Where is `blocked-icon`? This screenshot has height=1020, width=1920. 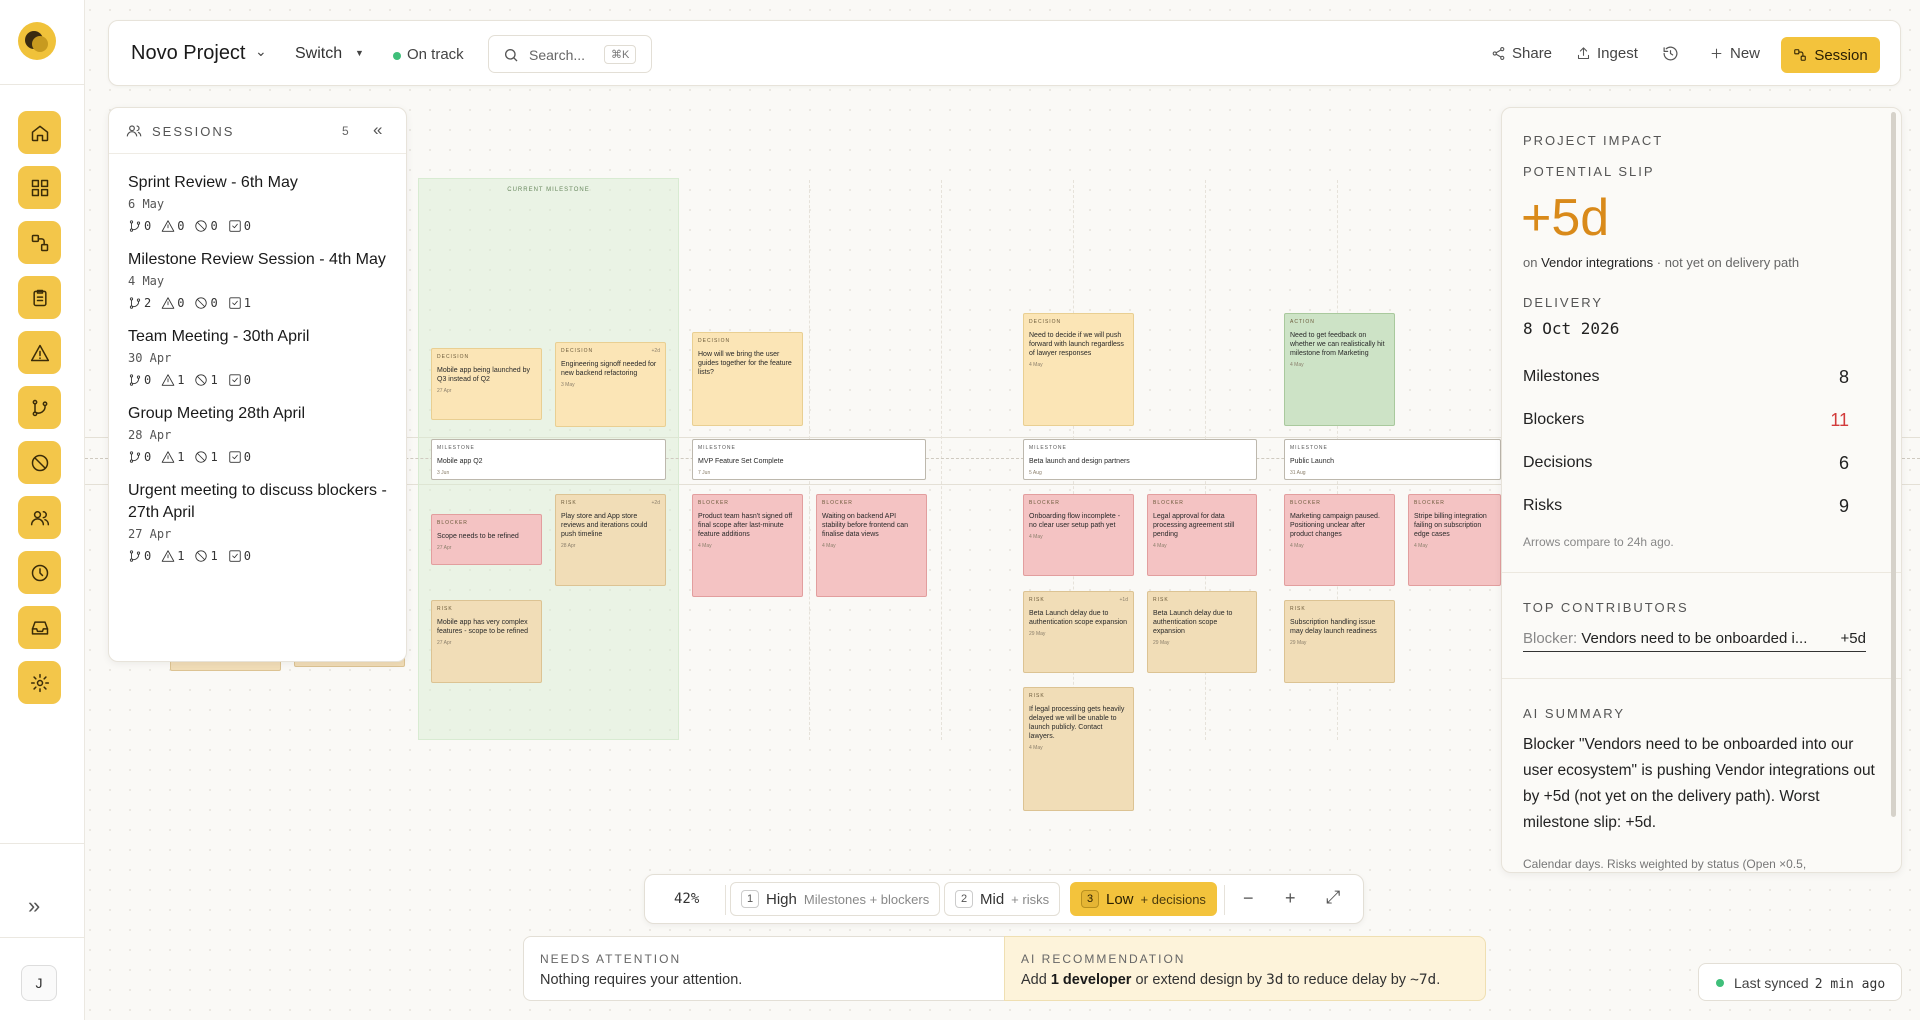 blocked-icon is located at coordinates (39, 462).